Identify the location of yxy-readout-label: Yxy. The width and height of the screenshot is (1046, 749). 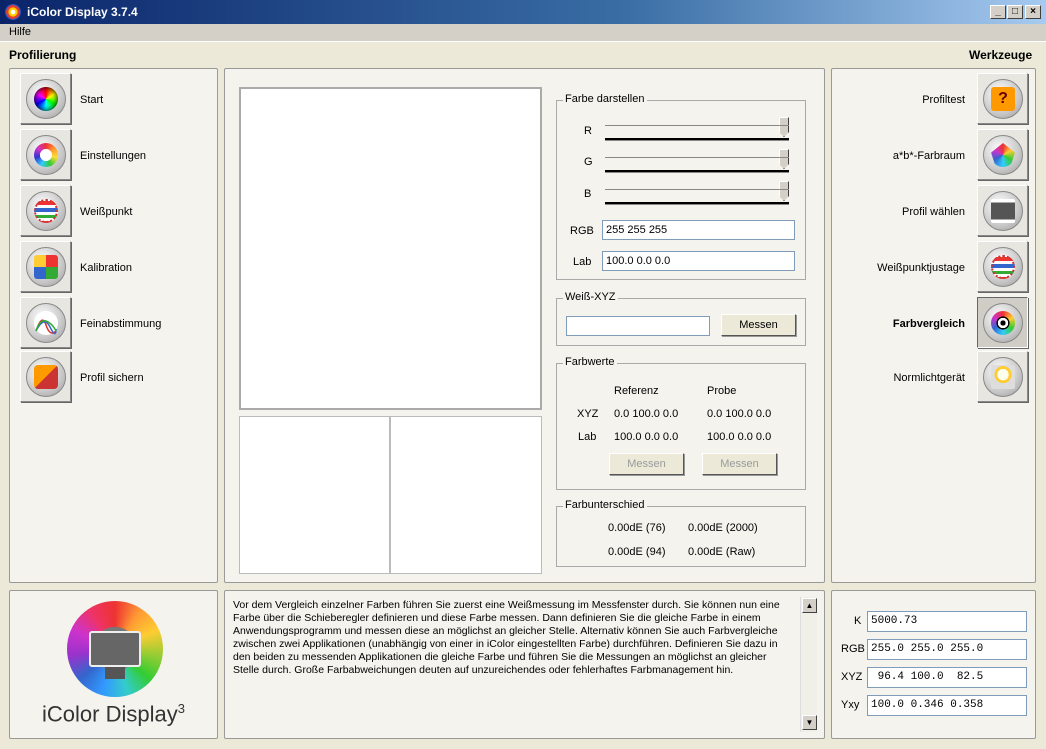
(850, 705).